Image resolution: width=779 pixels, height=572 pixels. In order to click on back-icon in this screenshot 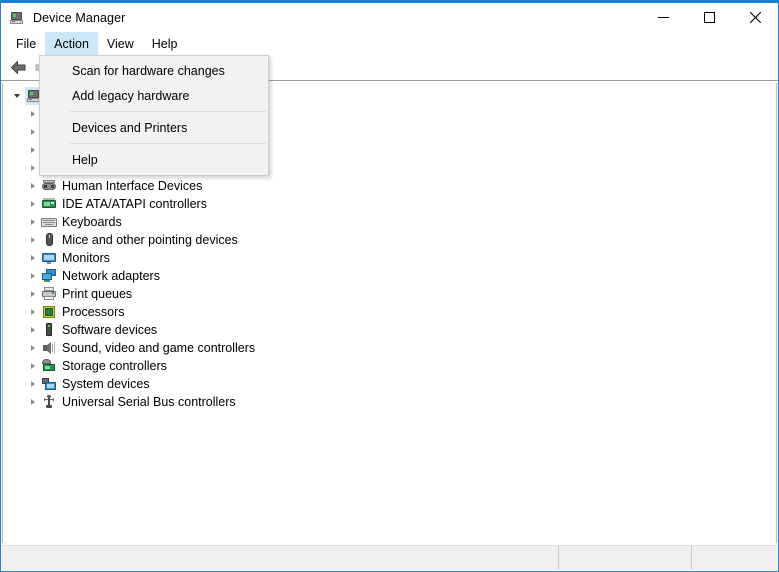, I will do `click(17, 67)`.